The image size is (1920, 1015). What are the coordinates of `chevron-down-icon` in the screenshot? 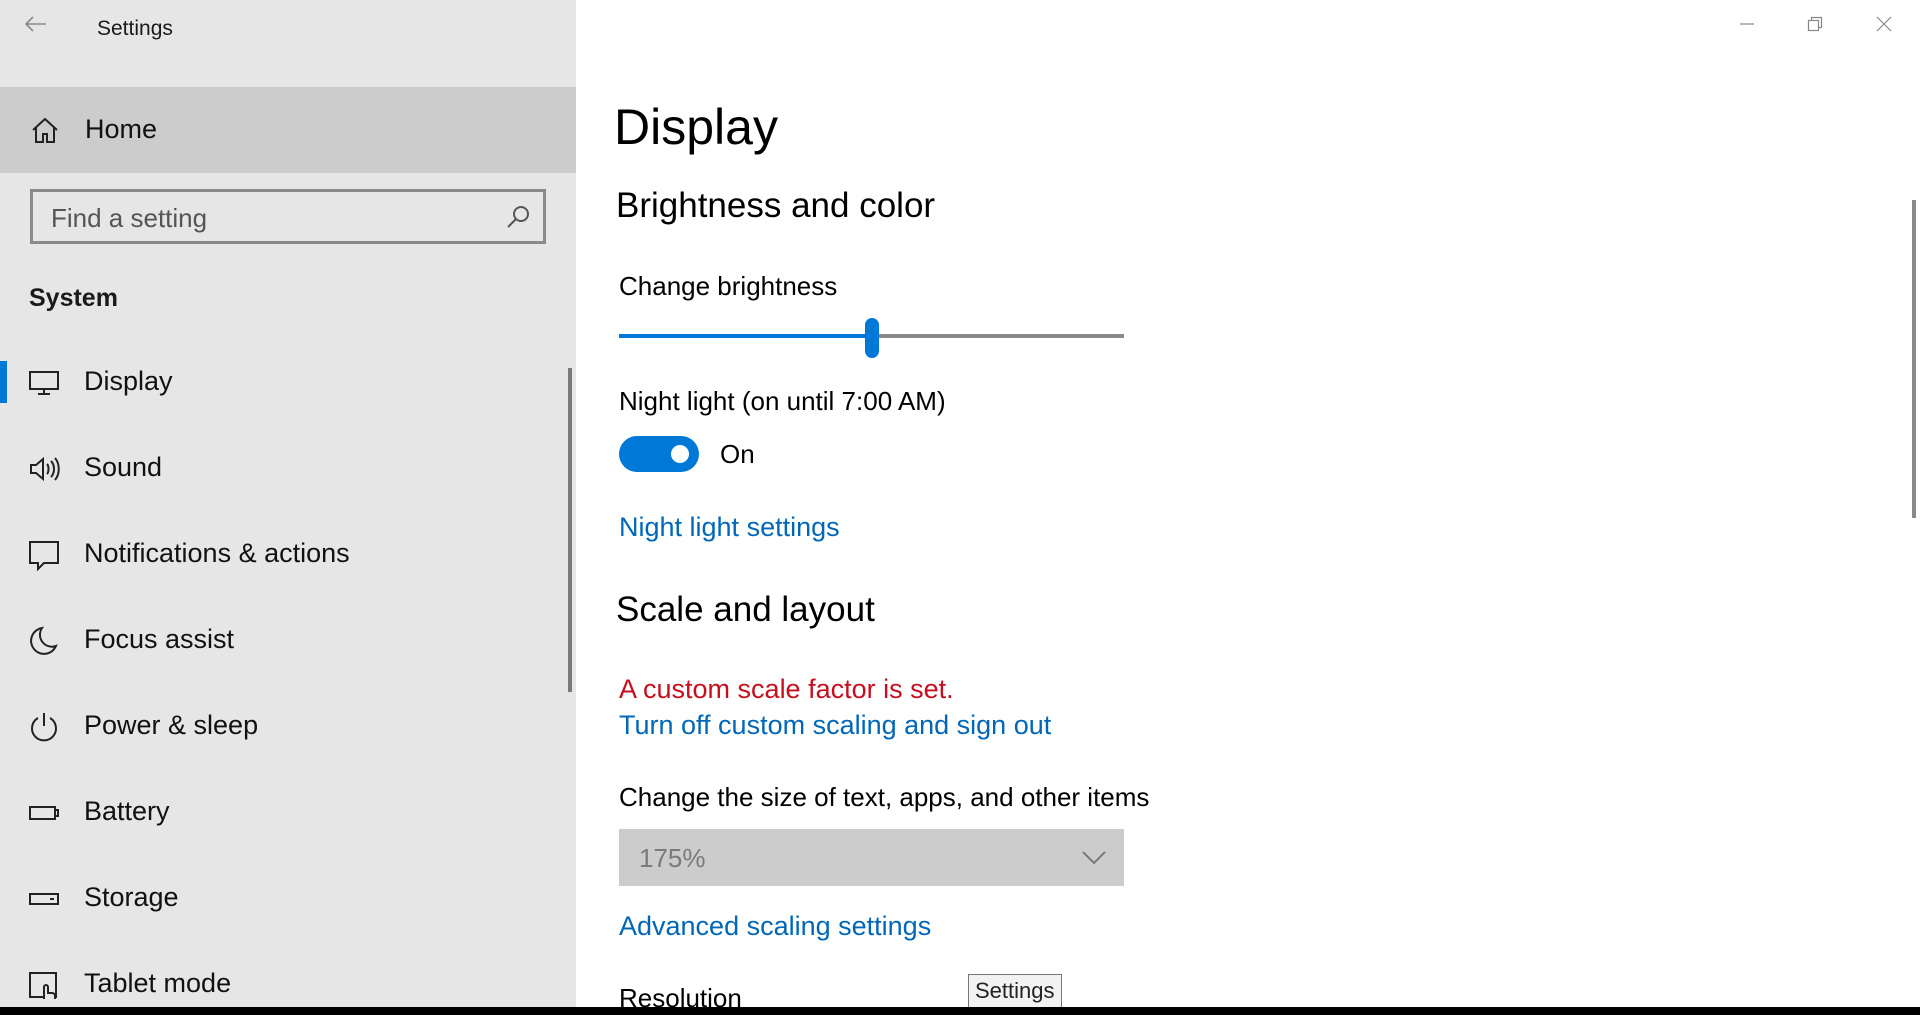 It's located at (1094, 858).